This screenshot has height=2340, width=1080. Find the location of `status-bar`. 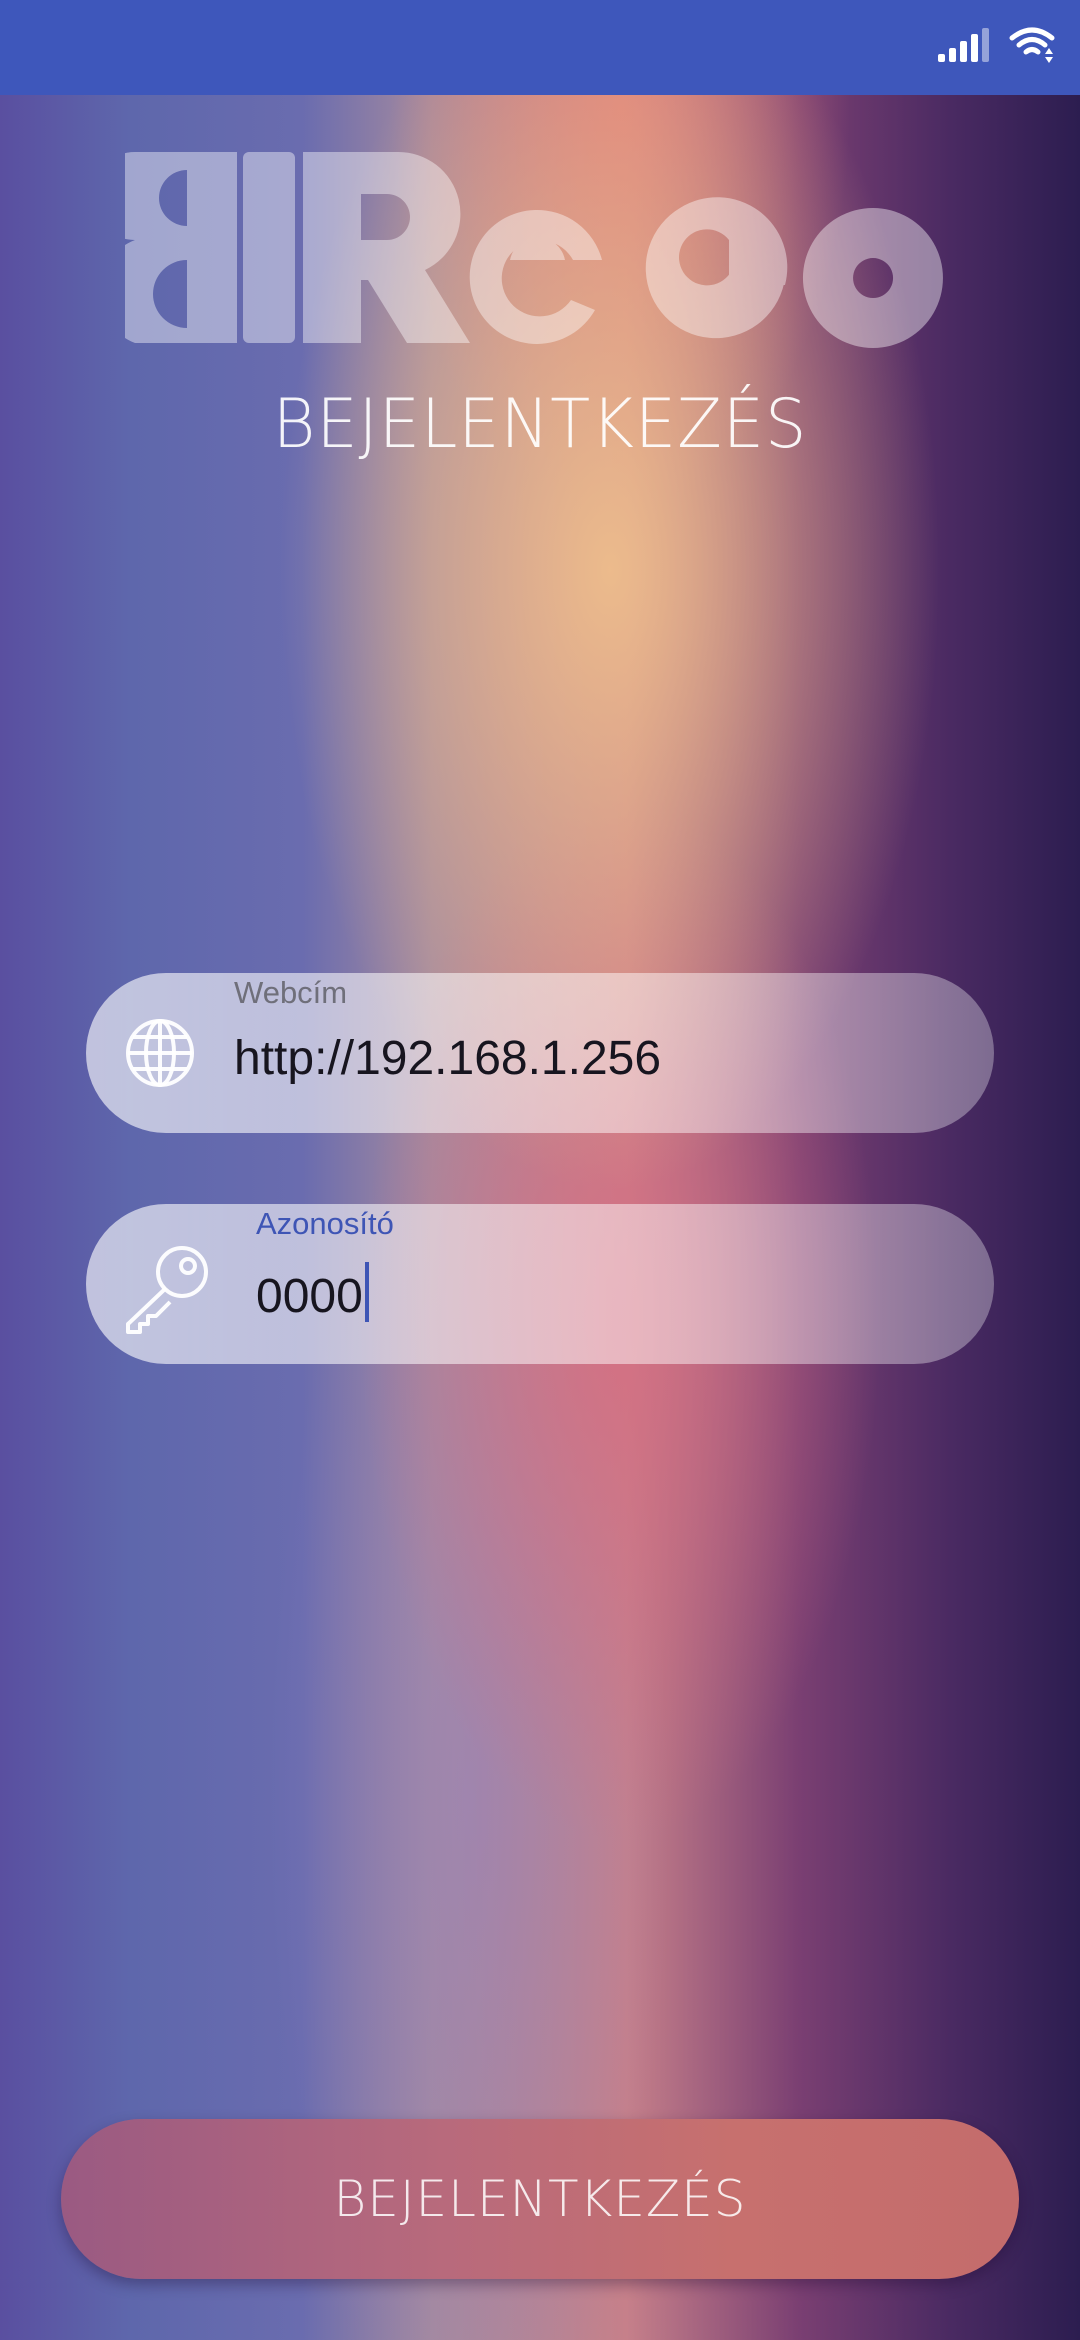

status-bar is located at coordinates (540, 47).